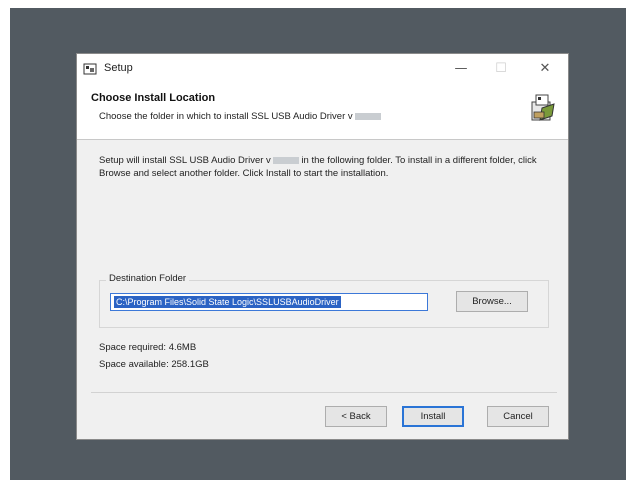 This screenshot has width=635, height=488. What do you see at coordinates (461, 69) in the screenshot?
I see `minimize-button: —` at bounding box center [461, 69].